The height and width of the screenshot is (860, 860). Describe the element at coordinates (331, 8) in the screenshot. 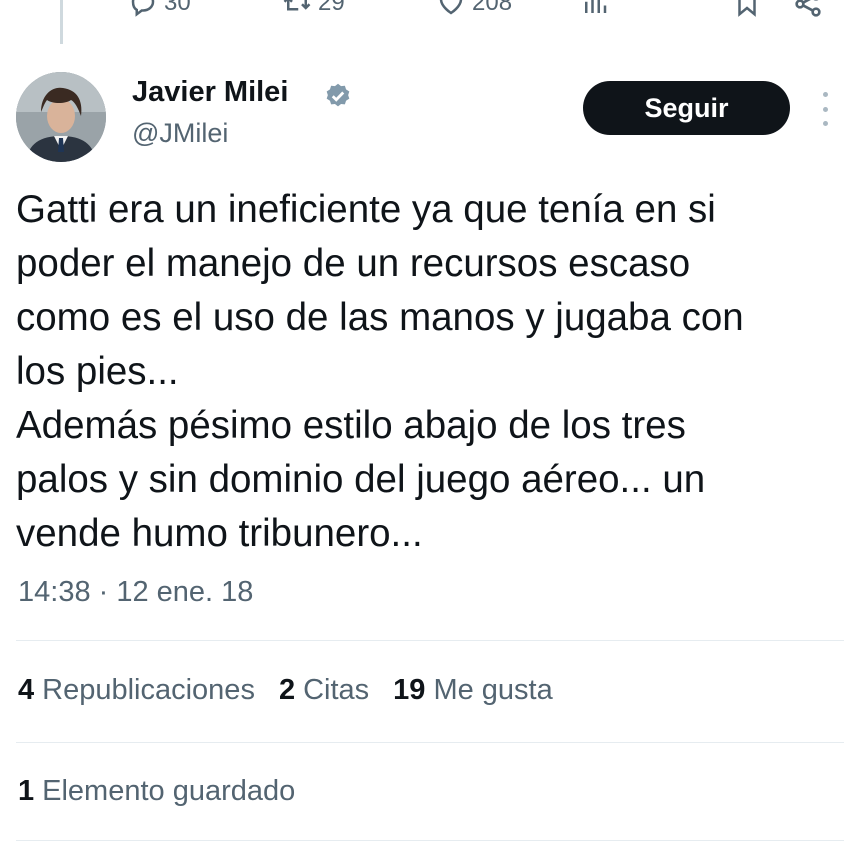

I see `repost-count: 29` at that location.